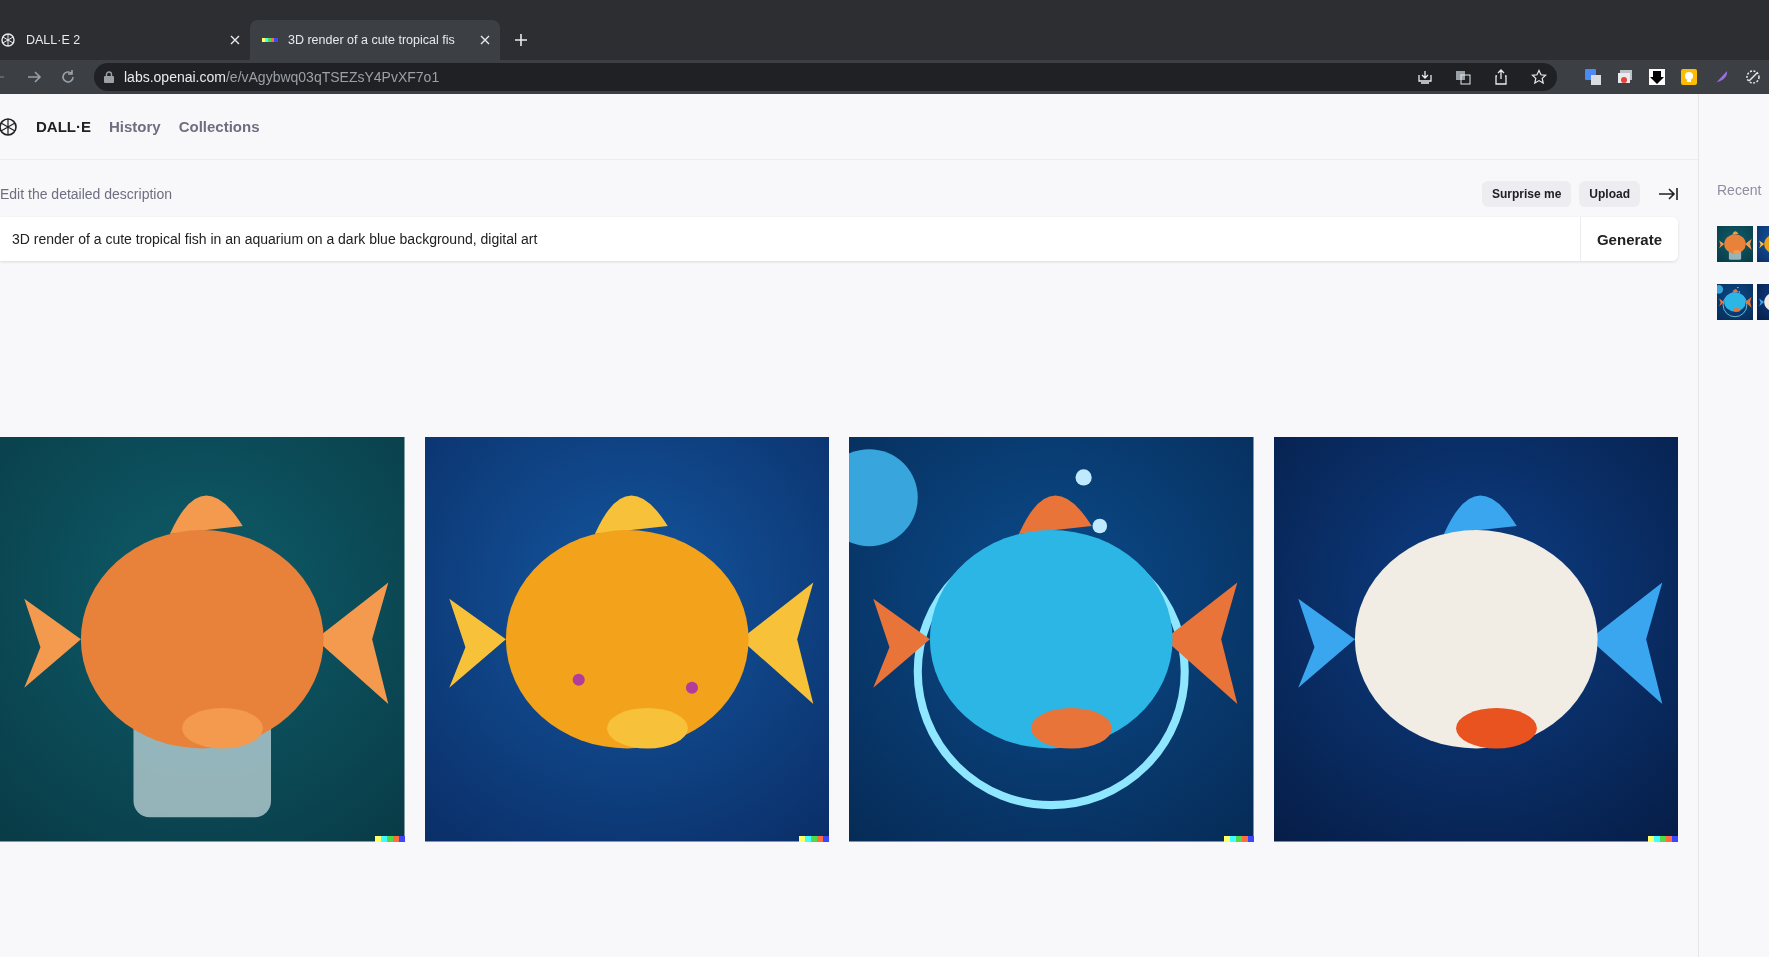 This screenshot has height=957, width=1769. Describe the element at coordinates (125, 40) in the screenshot. I see `browser-tab: DALL·E 2` at that location.